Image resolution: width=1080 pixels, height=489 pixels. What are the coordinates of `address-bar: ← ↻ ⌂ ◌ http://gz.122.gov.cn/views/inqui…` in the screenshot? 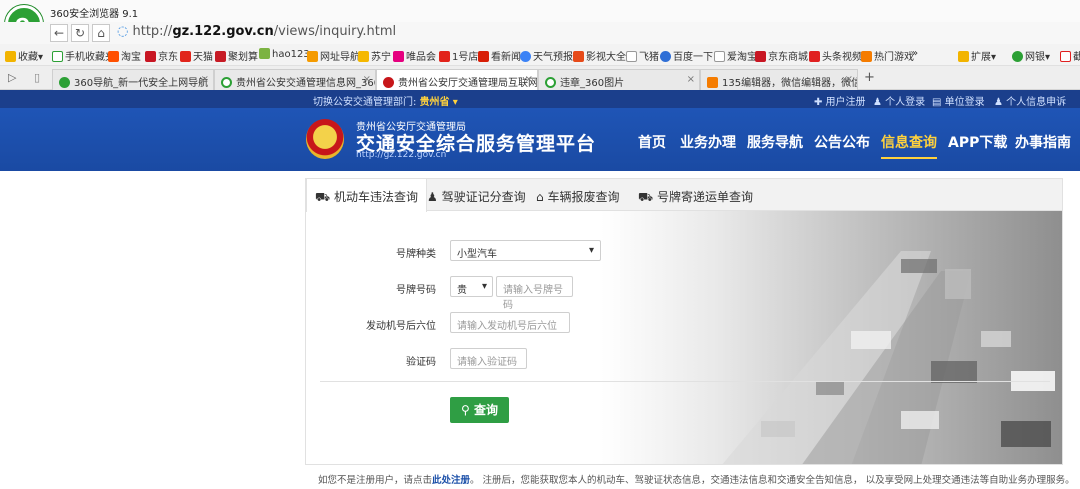 It's located at (540, 33).